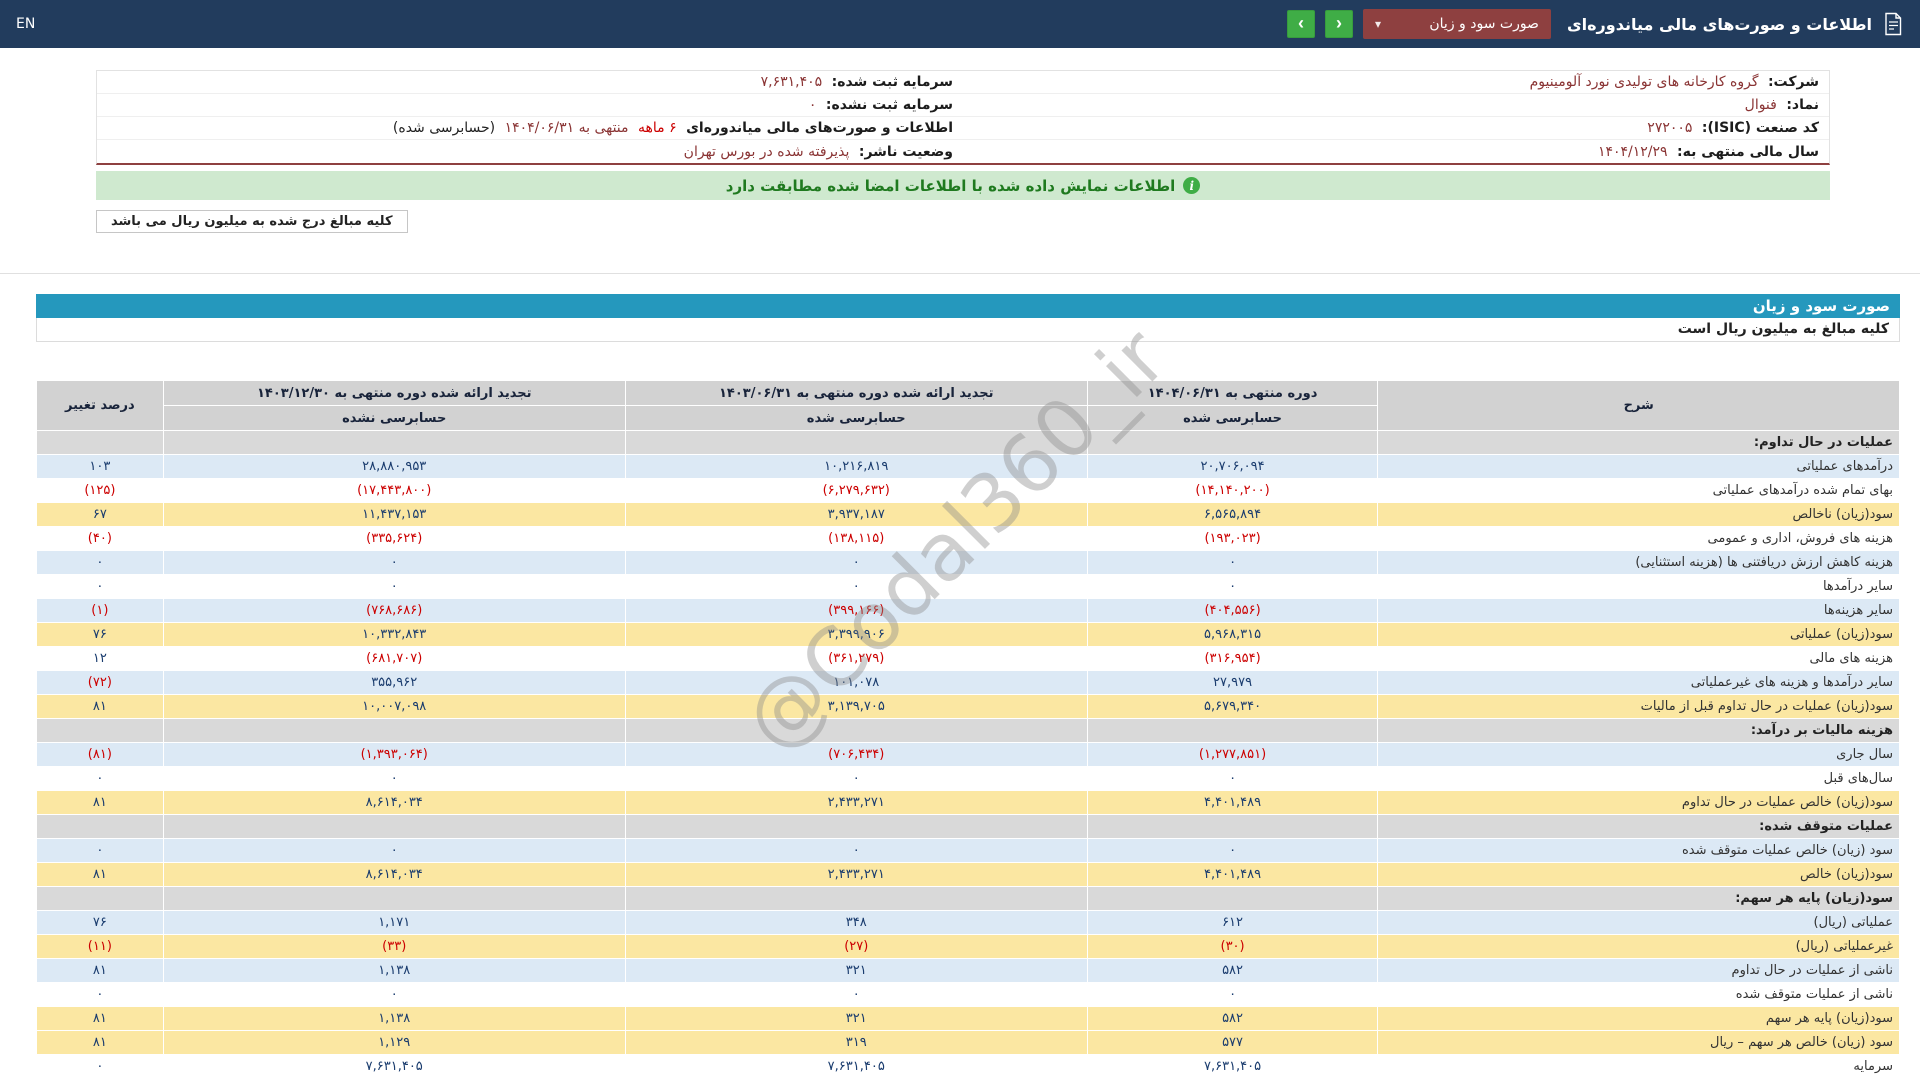  What do you see at coordinates (1638, 946) in the screenshot?
I see `row-label: غیرعملیاتی (ریال)` at bounding box center [1638, 946].